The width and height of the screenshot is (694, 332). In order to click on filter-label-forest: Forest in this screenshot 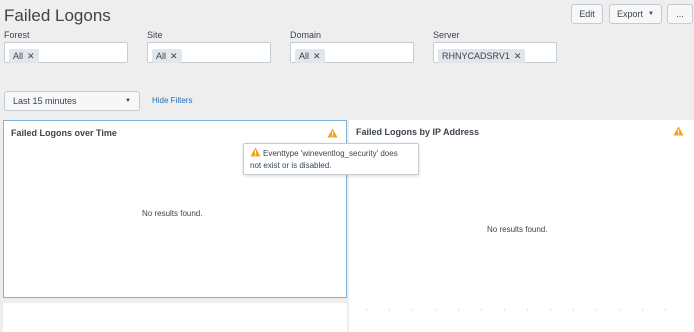, I will do `click(17, 35)`.